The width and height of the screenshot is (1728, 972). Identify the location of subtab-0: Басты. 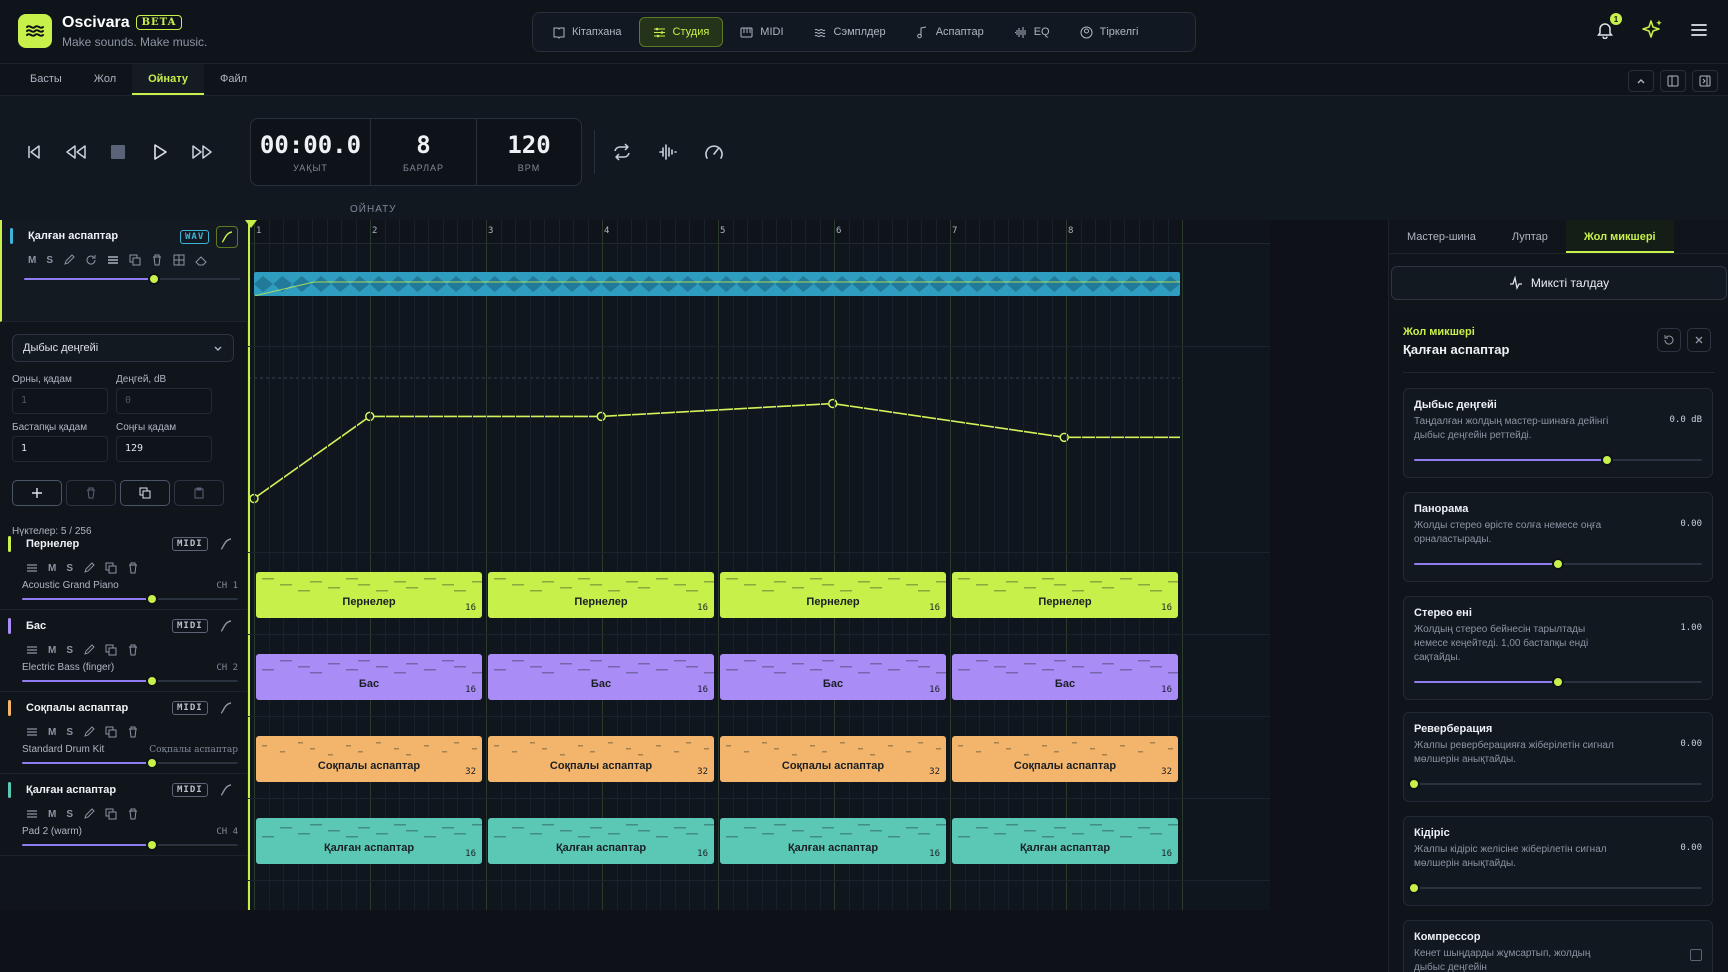
(46, 79).